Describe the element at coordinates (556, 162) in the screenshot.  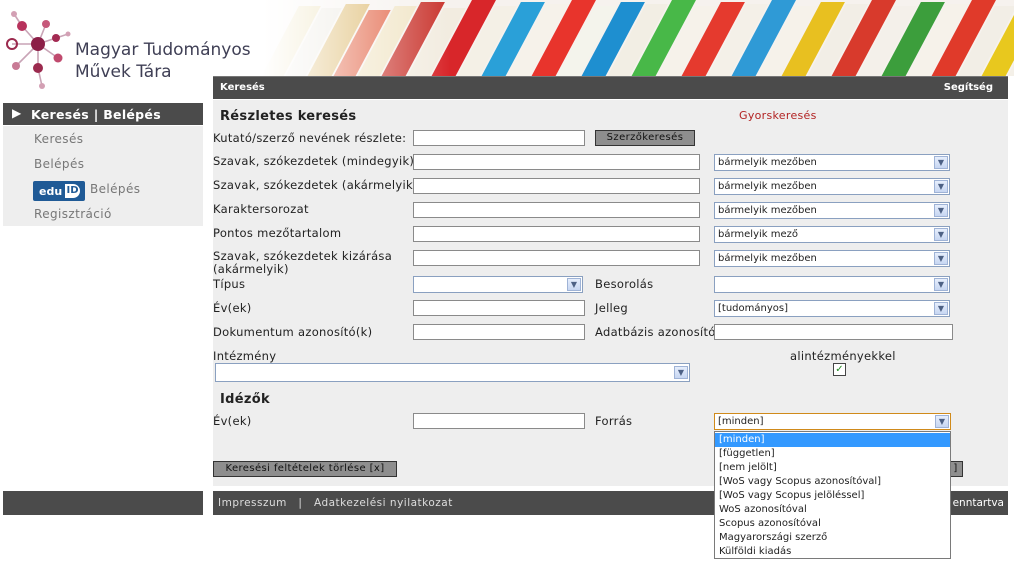
I see `words-all-input` at that location.